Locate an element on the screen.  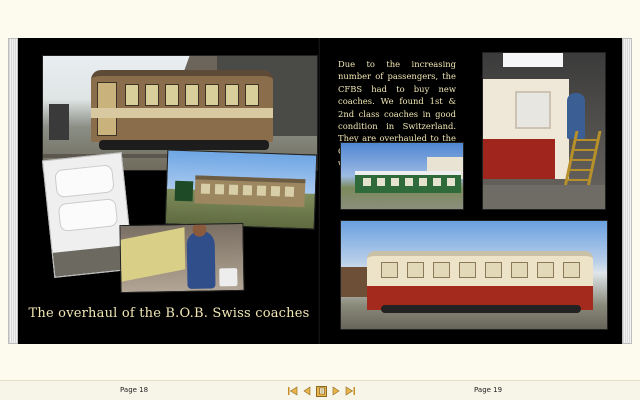
photo-green-train is located at coordinates (402, 176).